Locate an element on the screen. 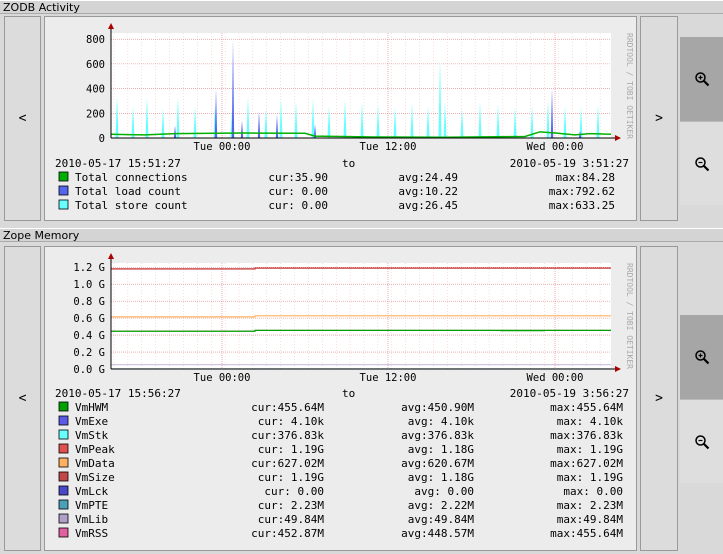 The height and width of the screenshot is (554, 723). y-tick-label: 0.8 G is located at coordinates (89, 302).